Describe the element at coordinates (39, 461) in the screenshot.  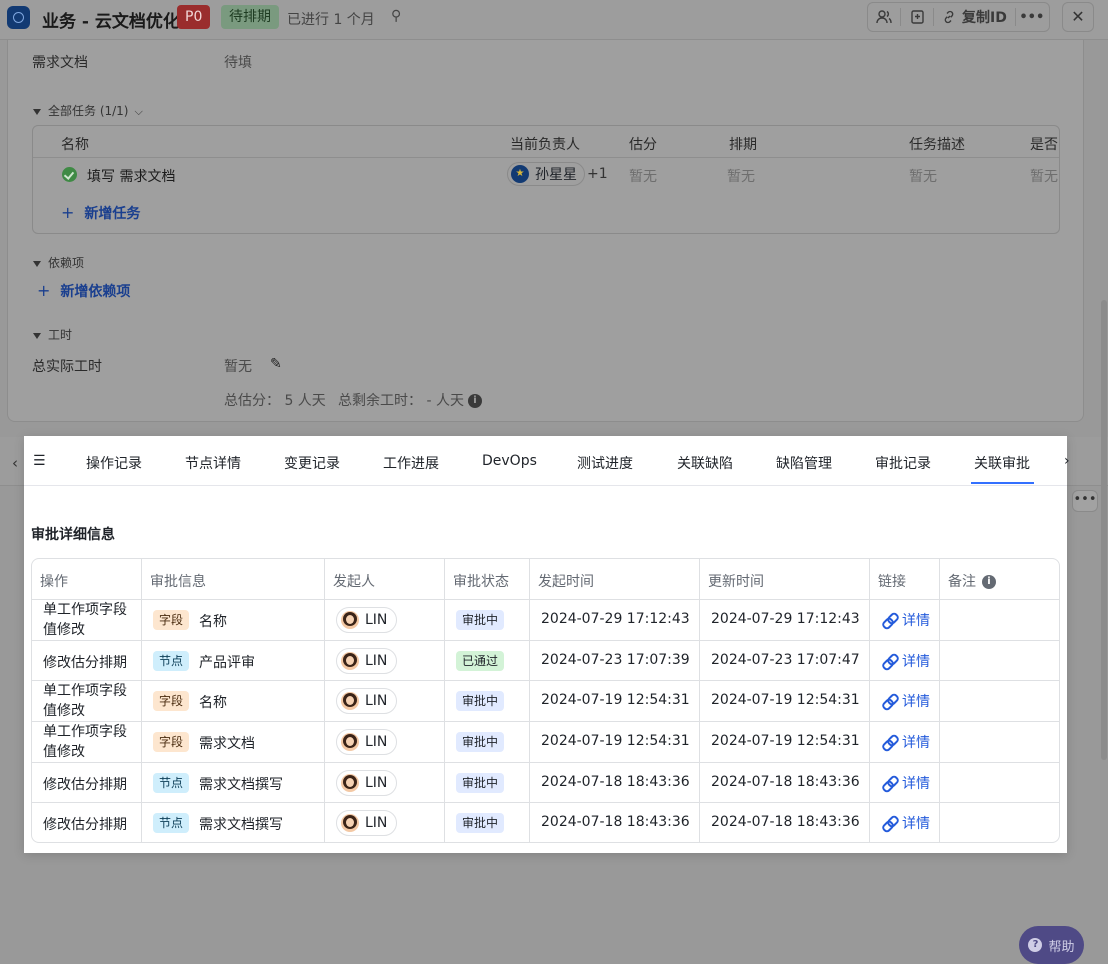
I see `list-icon: ☰` at that location.